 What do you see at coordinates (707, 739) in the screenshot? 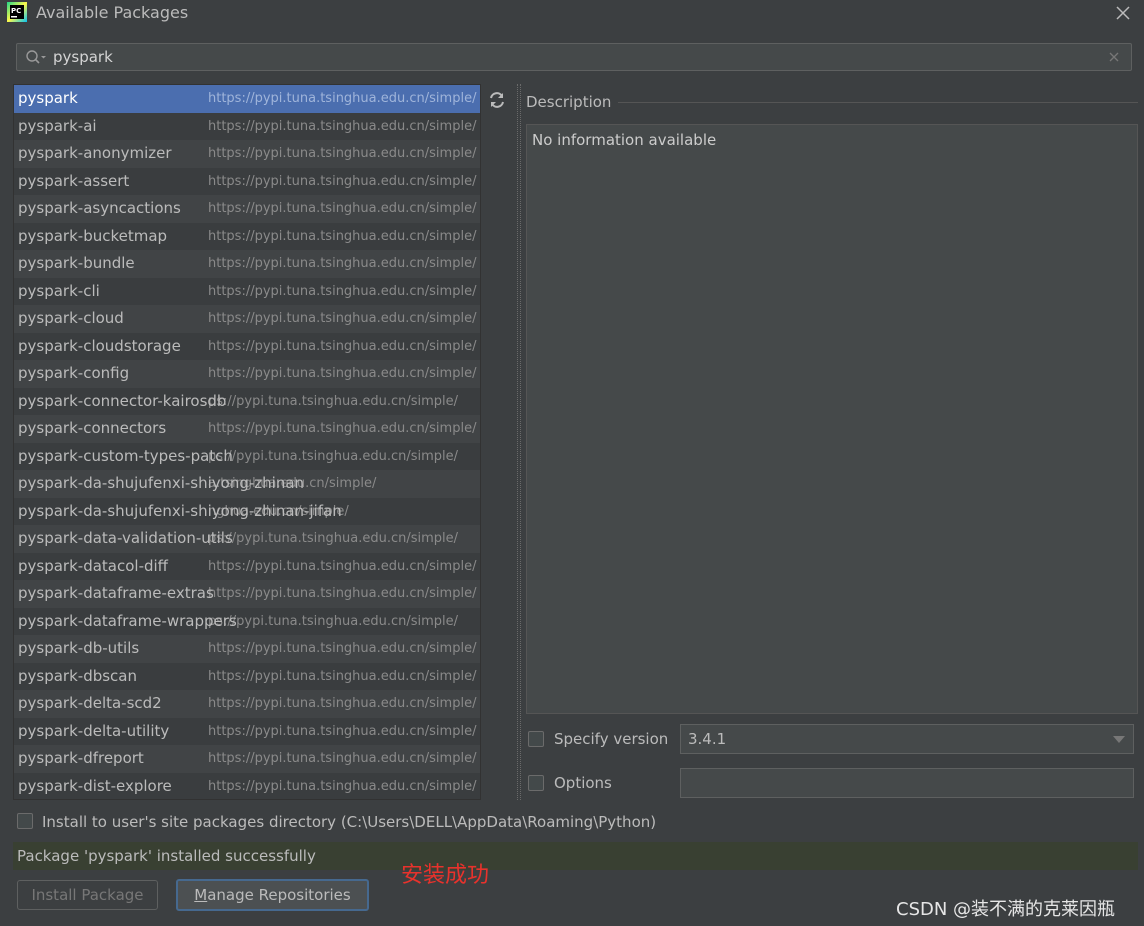
I see `version-value: 3.4.1` at bounding box center [707, 739].